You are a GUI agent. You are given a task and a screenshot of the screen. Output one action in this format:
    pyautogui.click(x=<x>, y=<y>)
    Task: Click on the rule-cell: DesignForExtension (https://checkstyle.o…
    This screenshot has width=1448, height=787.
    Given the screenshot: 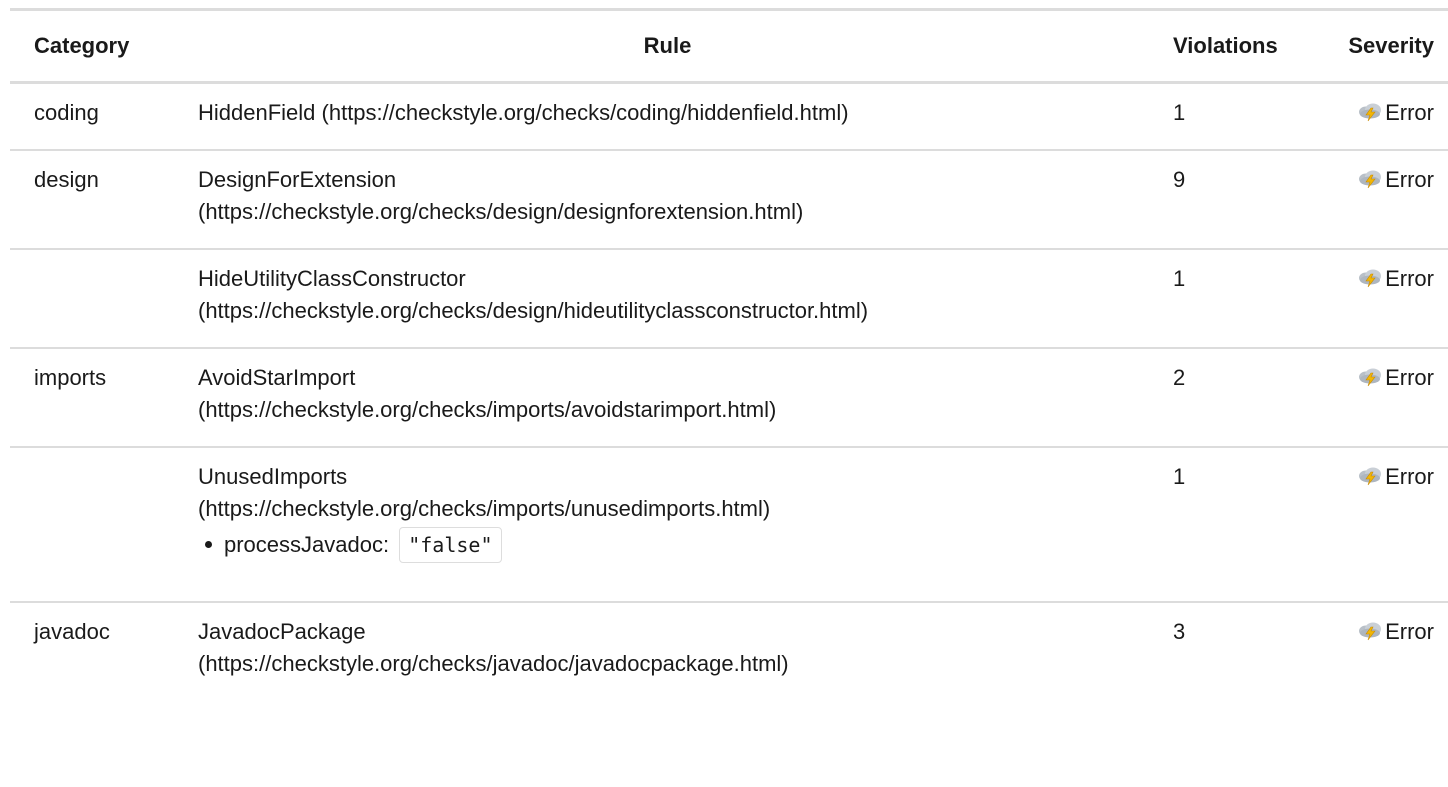 What is the action you would take?
    pyautogui.click(x=661, y=200)
    